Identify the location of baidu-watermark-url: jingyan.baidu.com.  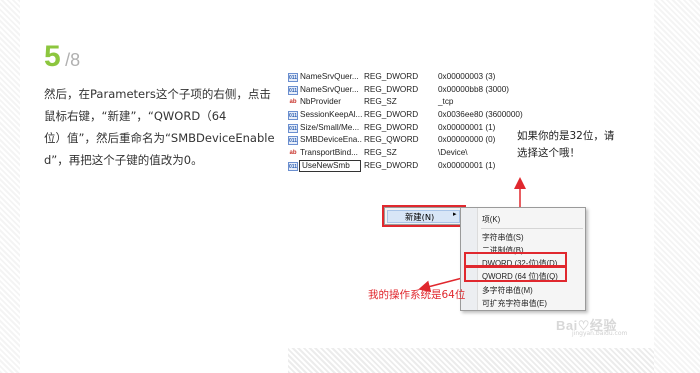
(600, 333).